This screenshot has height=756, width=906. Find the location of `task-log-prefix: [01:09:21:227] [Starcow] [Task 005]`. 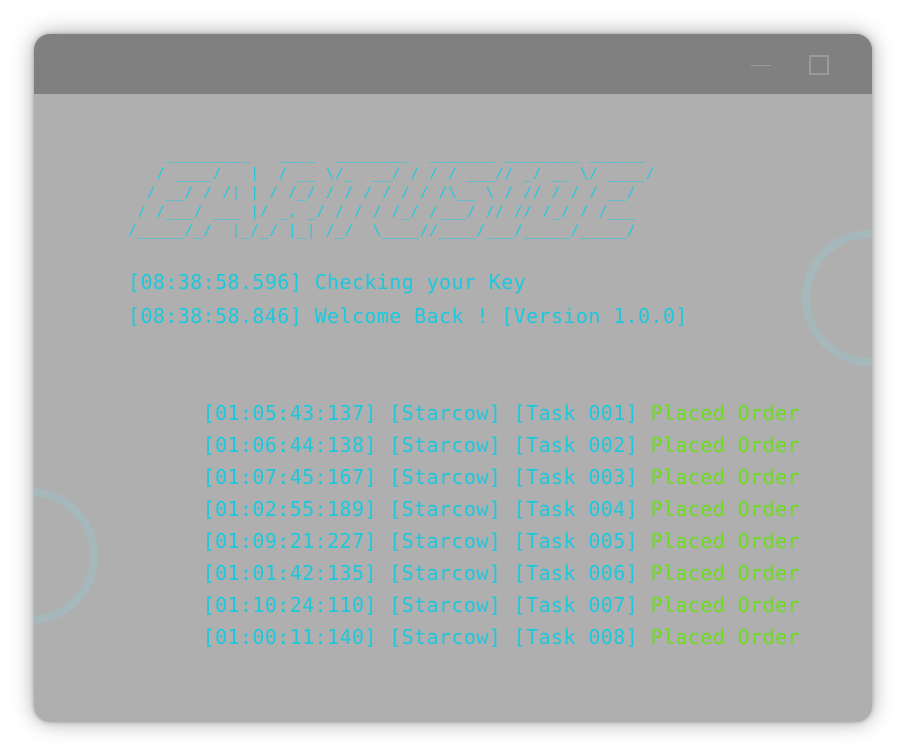

task-log-prefix: [01:09:21:227] [Starcow] [Task 005] is located at coordinates (426, 541).